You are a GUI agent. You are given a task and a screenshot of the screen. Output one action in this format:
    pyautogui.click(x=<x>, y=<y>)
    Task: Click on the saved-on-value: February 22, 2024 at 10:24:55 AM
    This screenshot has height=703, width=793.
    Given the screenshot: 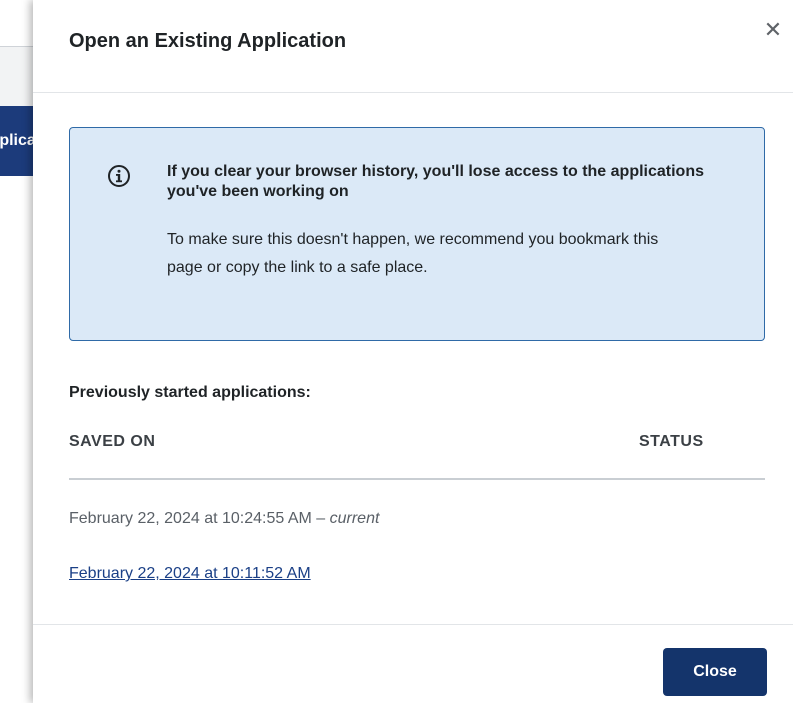 What is the action you would take?
    pyautogui.click(x=190, y=518)
    